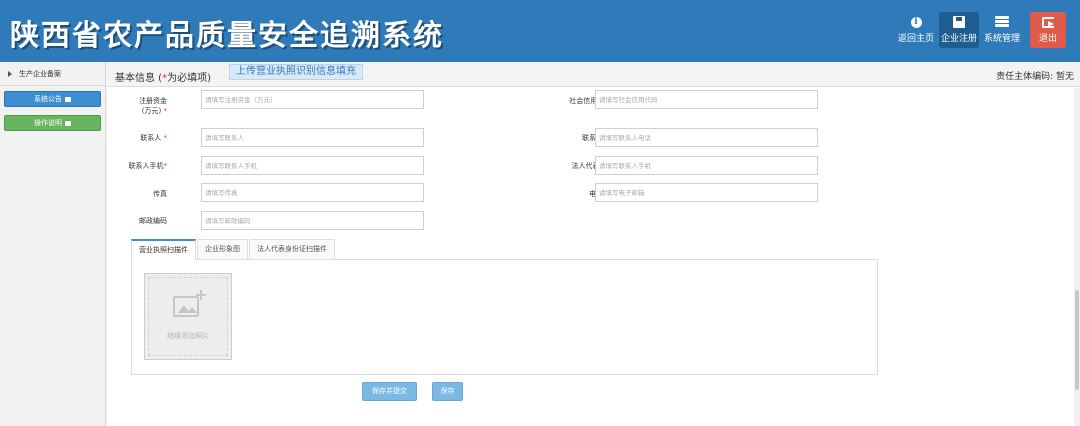 This screenshot has width=1080, height=426. What do you see at coordinates (188, 336) in the screenshot?
I see `add-photo-label: 继续添加照片` at bounding box center [188, 336].